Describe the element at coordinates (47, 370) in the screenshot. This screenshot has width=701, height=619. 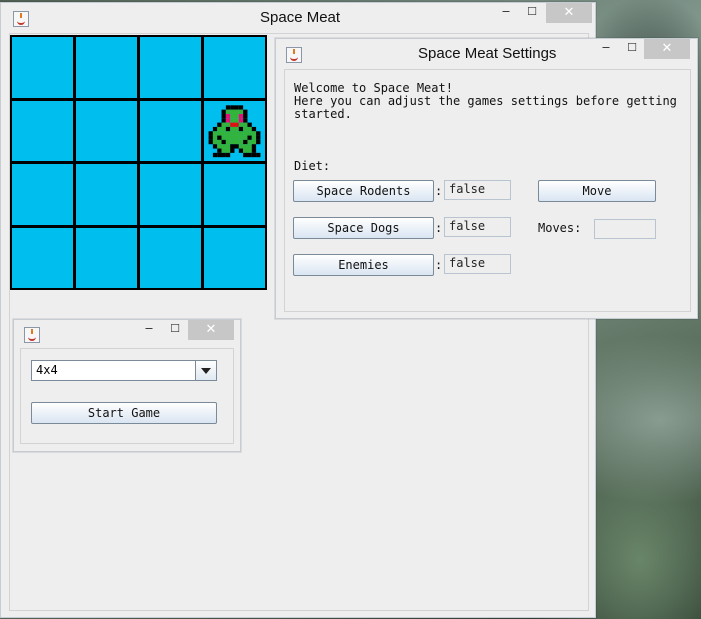
I see `board-size-value: 4x4` at that location.